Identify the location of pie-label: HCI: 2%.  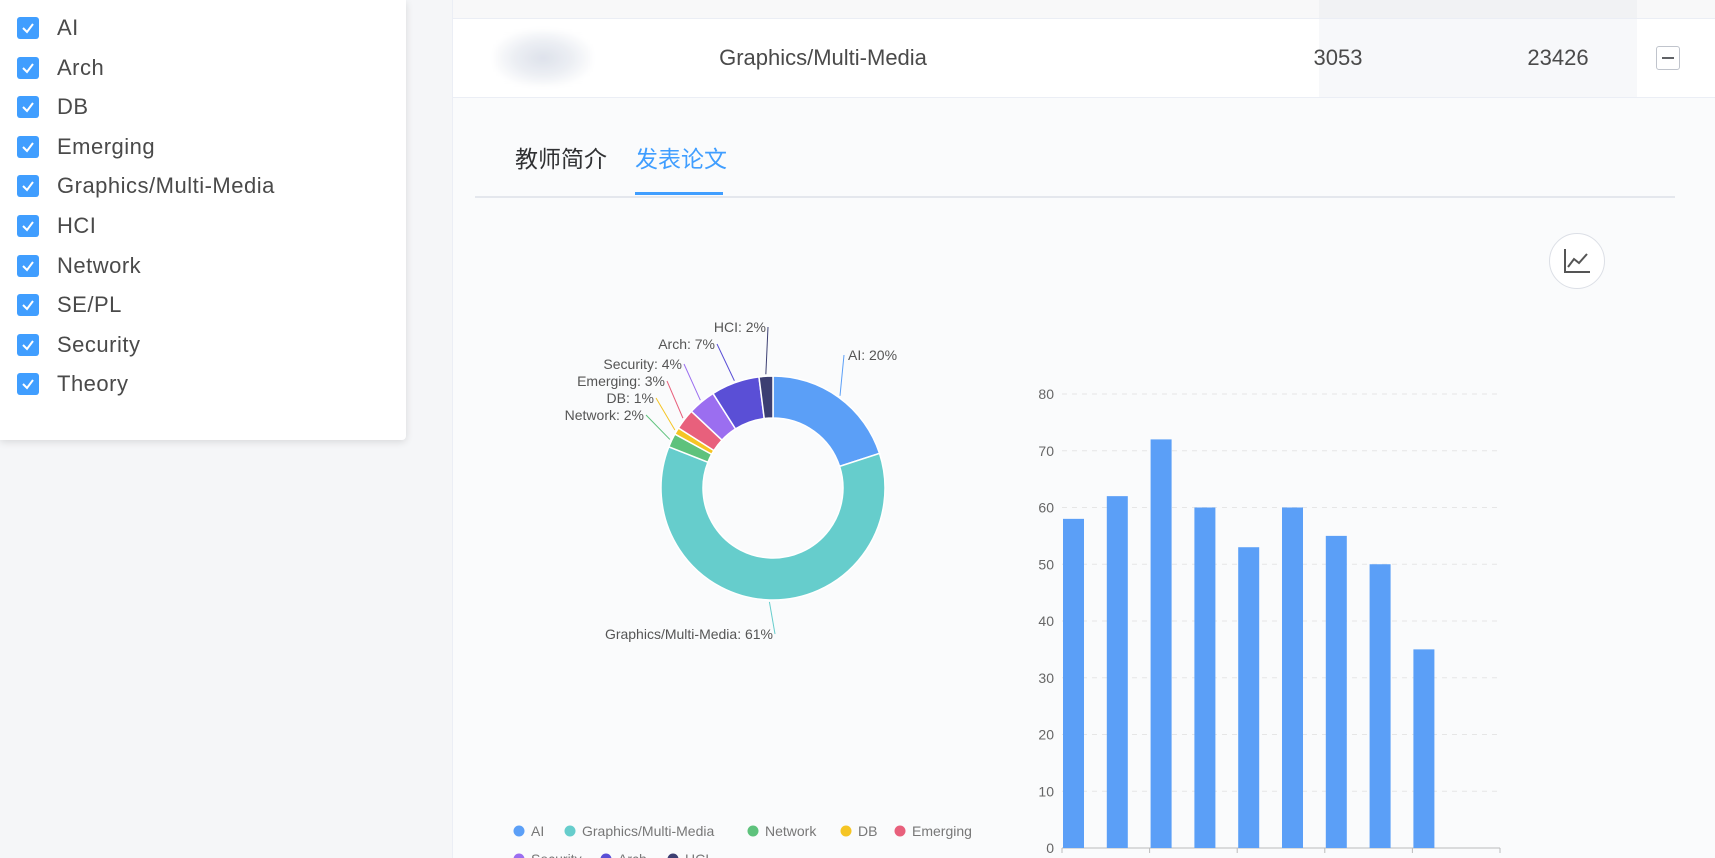
(740, 327).